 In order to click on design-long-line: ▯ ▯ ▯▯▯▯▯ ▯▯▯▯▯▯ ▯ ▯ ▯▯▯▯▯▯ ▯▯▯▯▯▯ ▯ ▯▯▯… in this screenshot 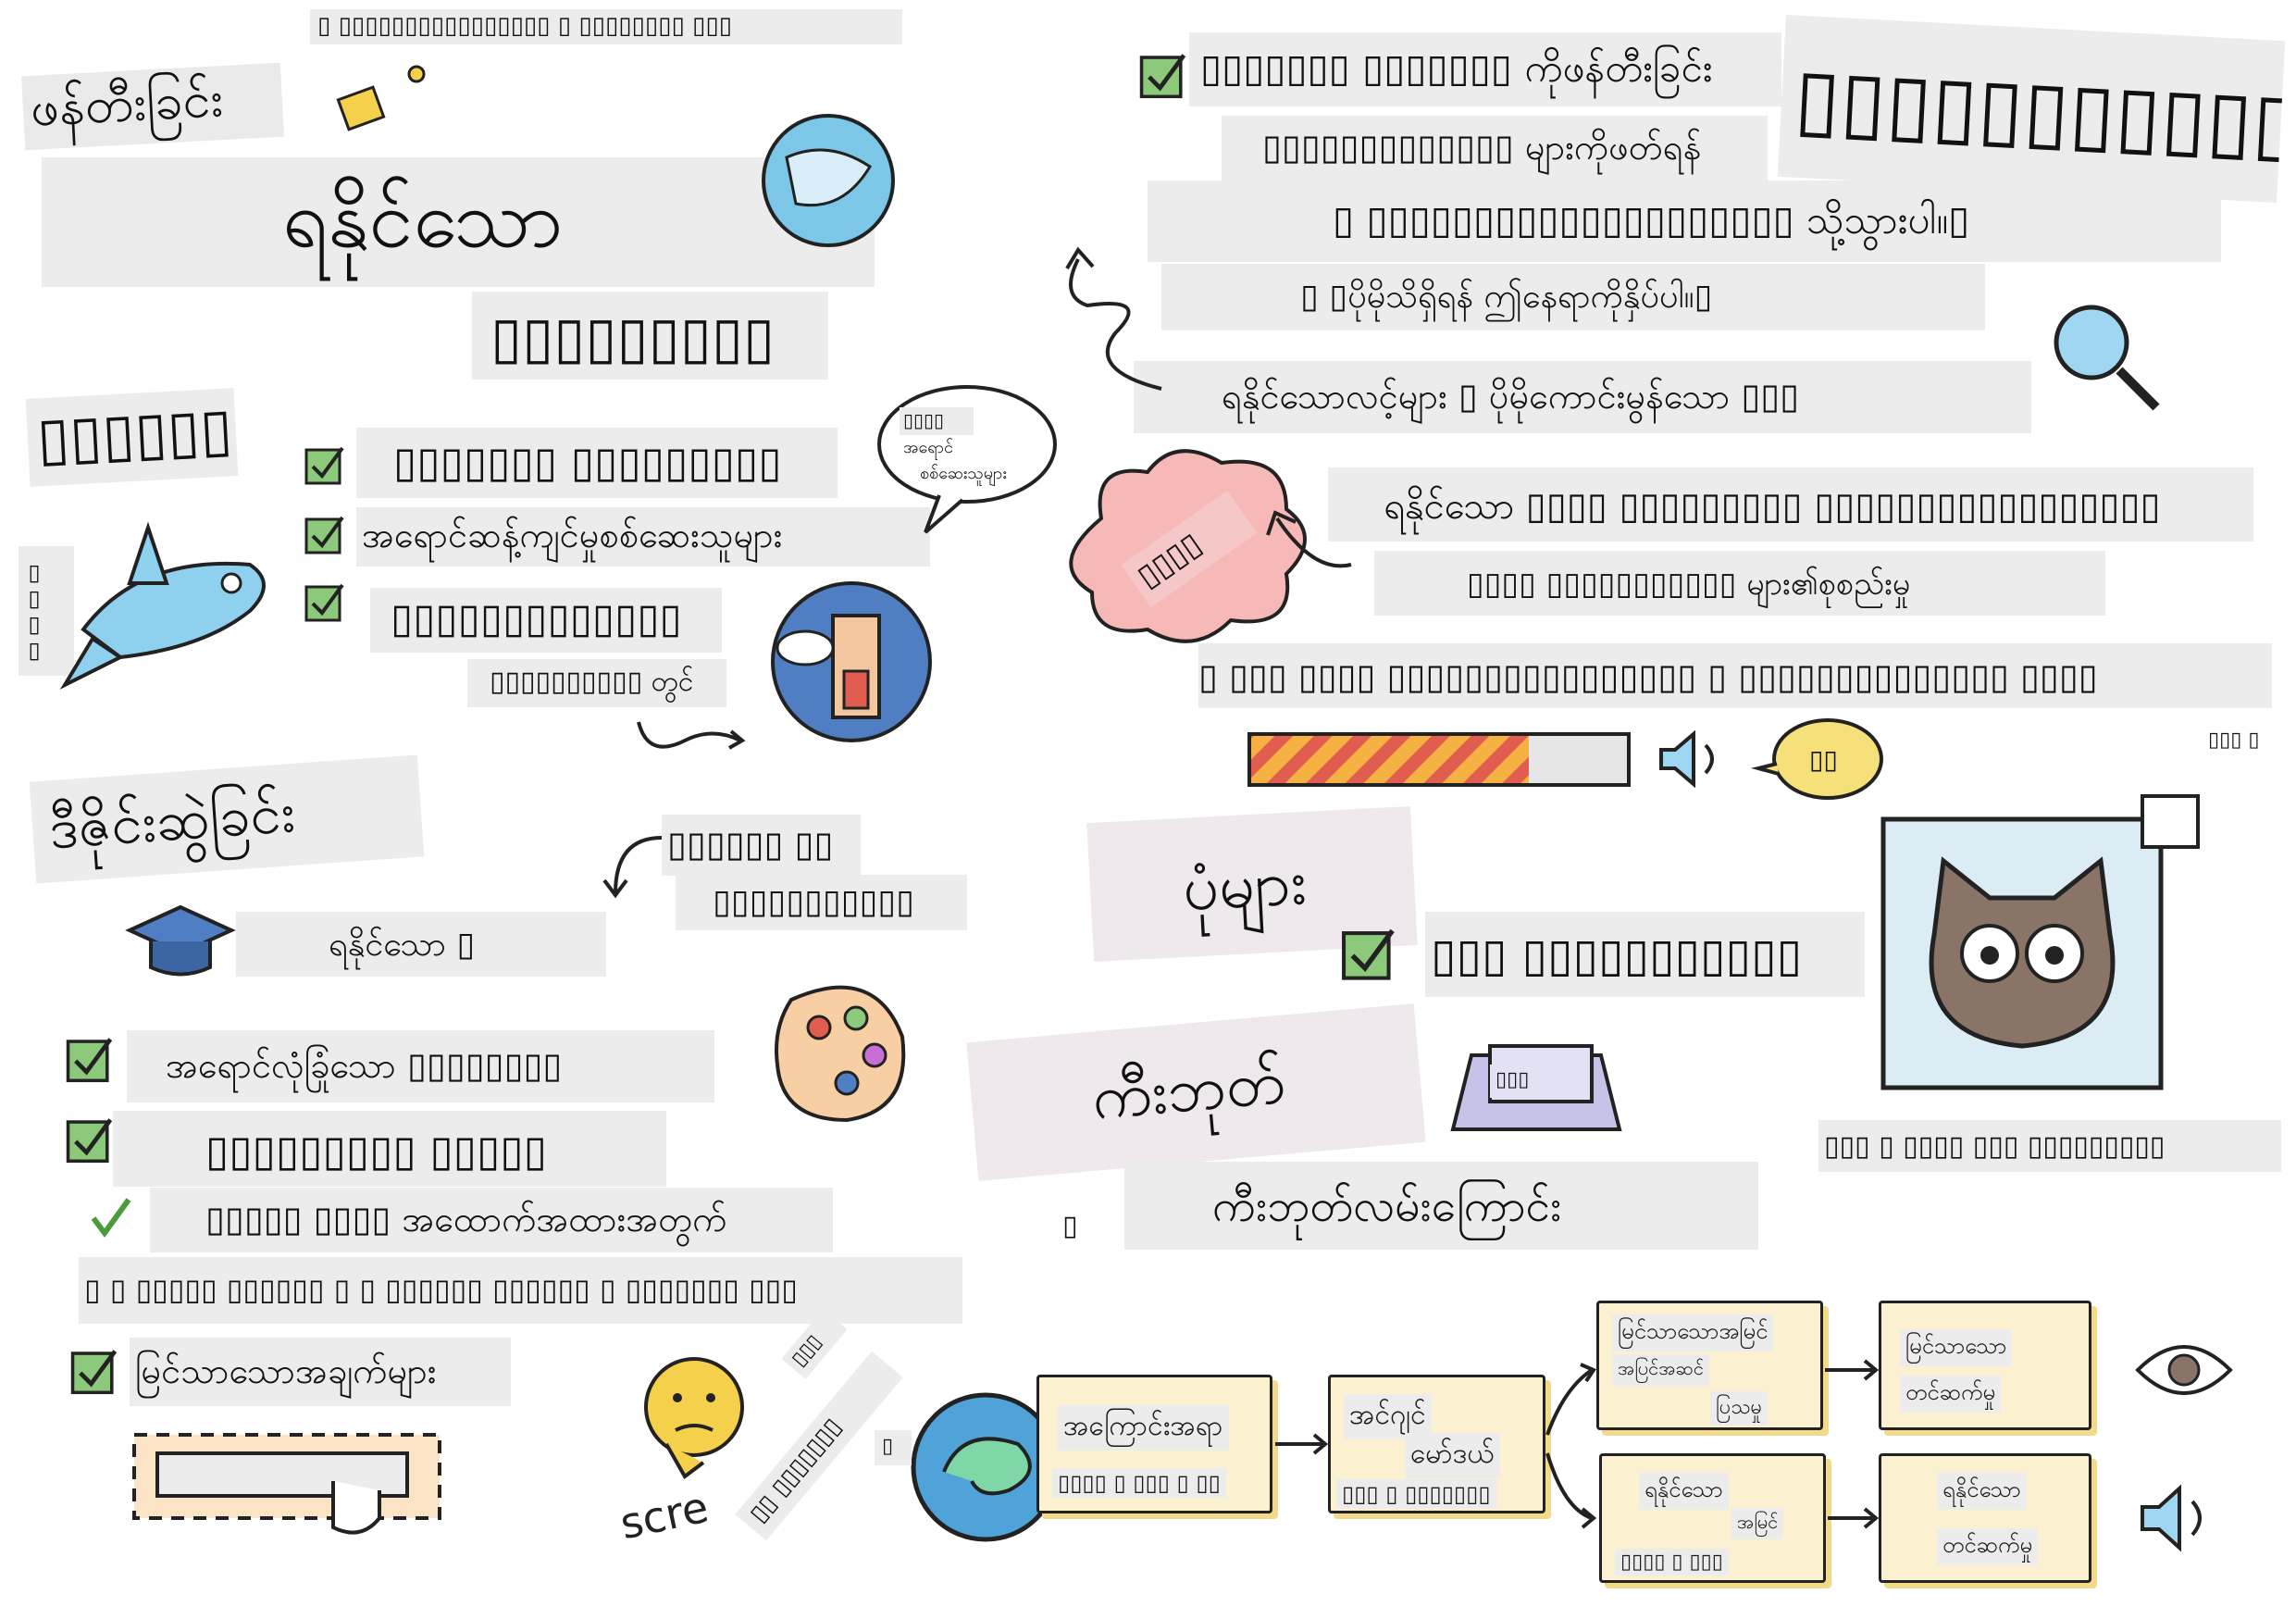, I will do `click(521, 1291)`.